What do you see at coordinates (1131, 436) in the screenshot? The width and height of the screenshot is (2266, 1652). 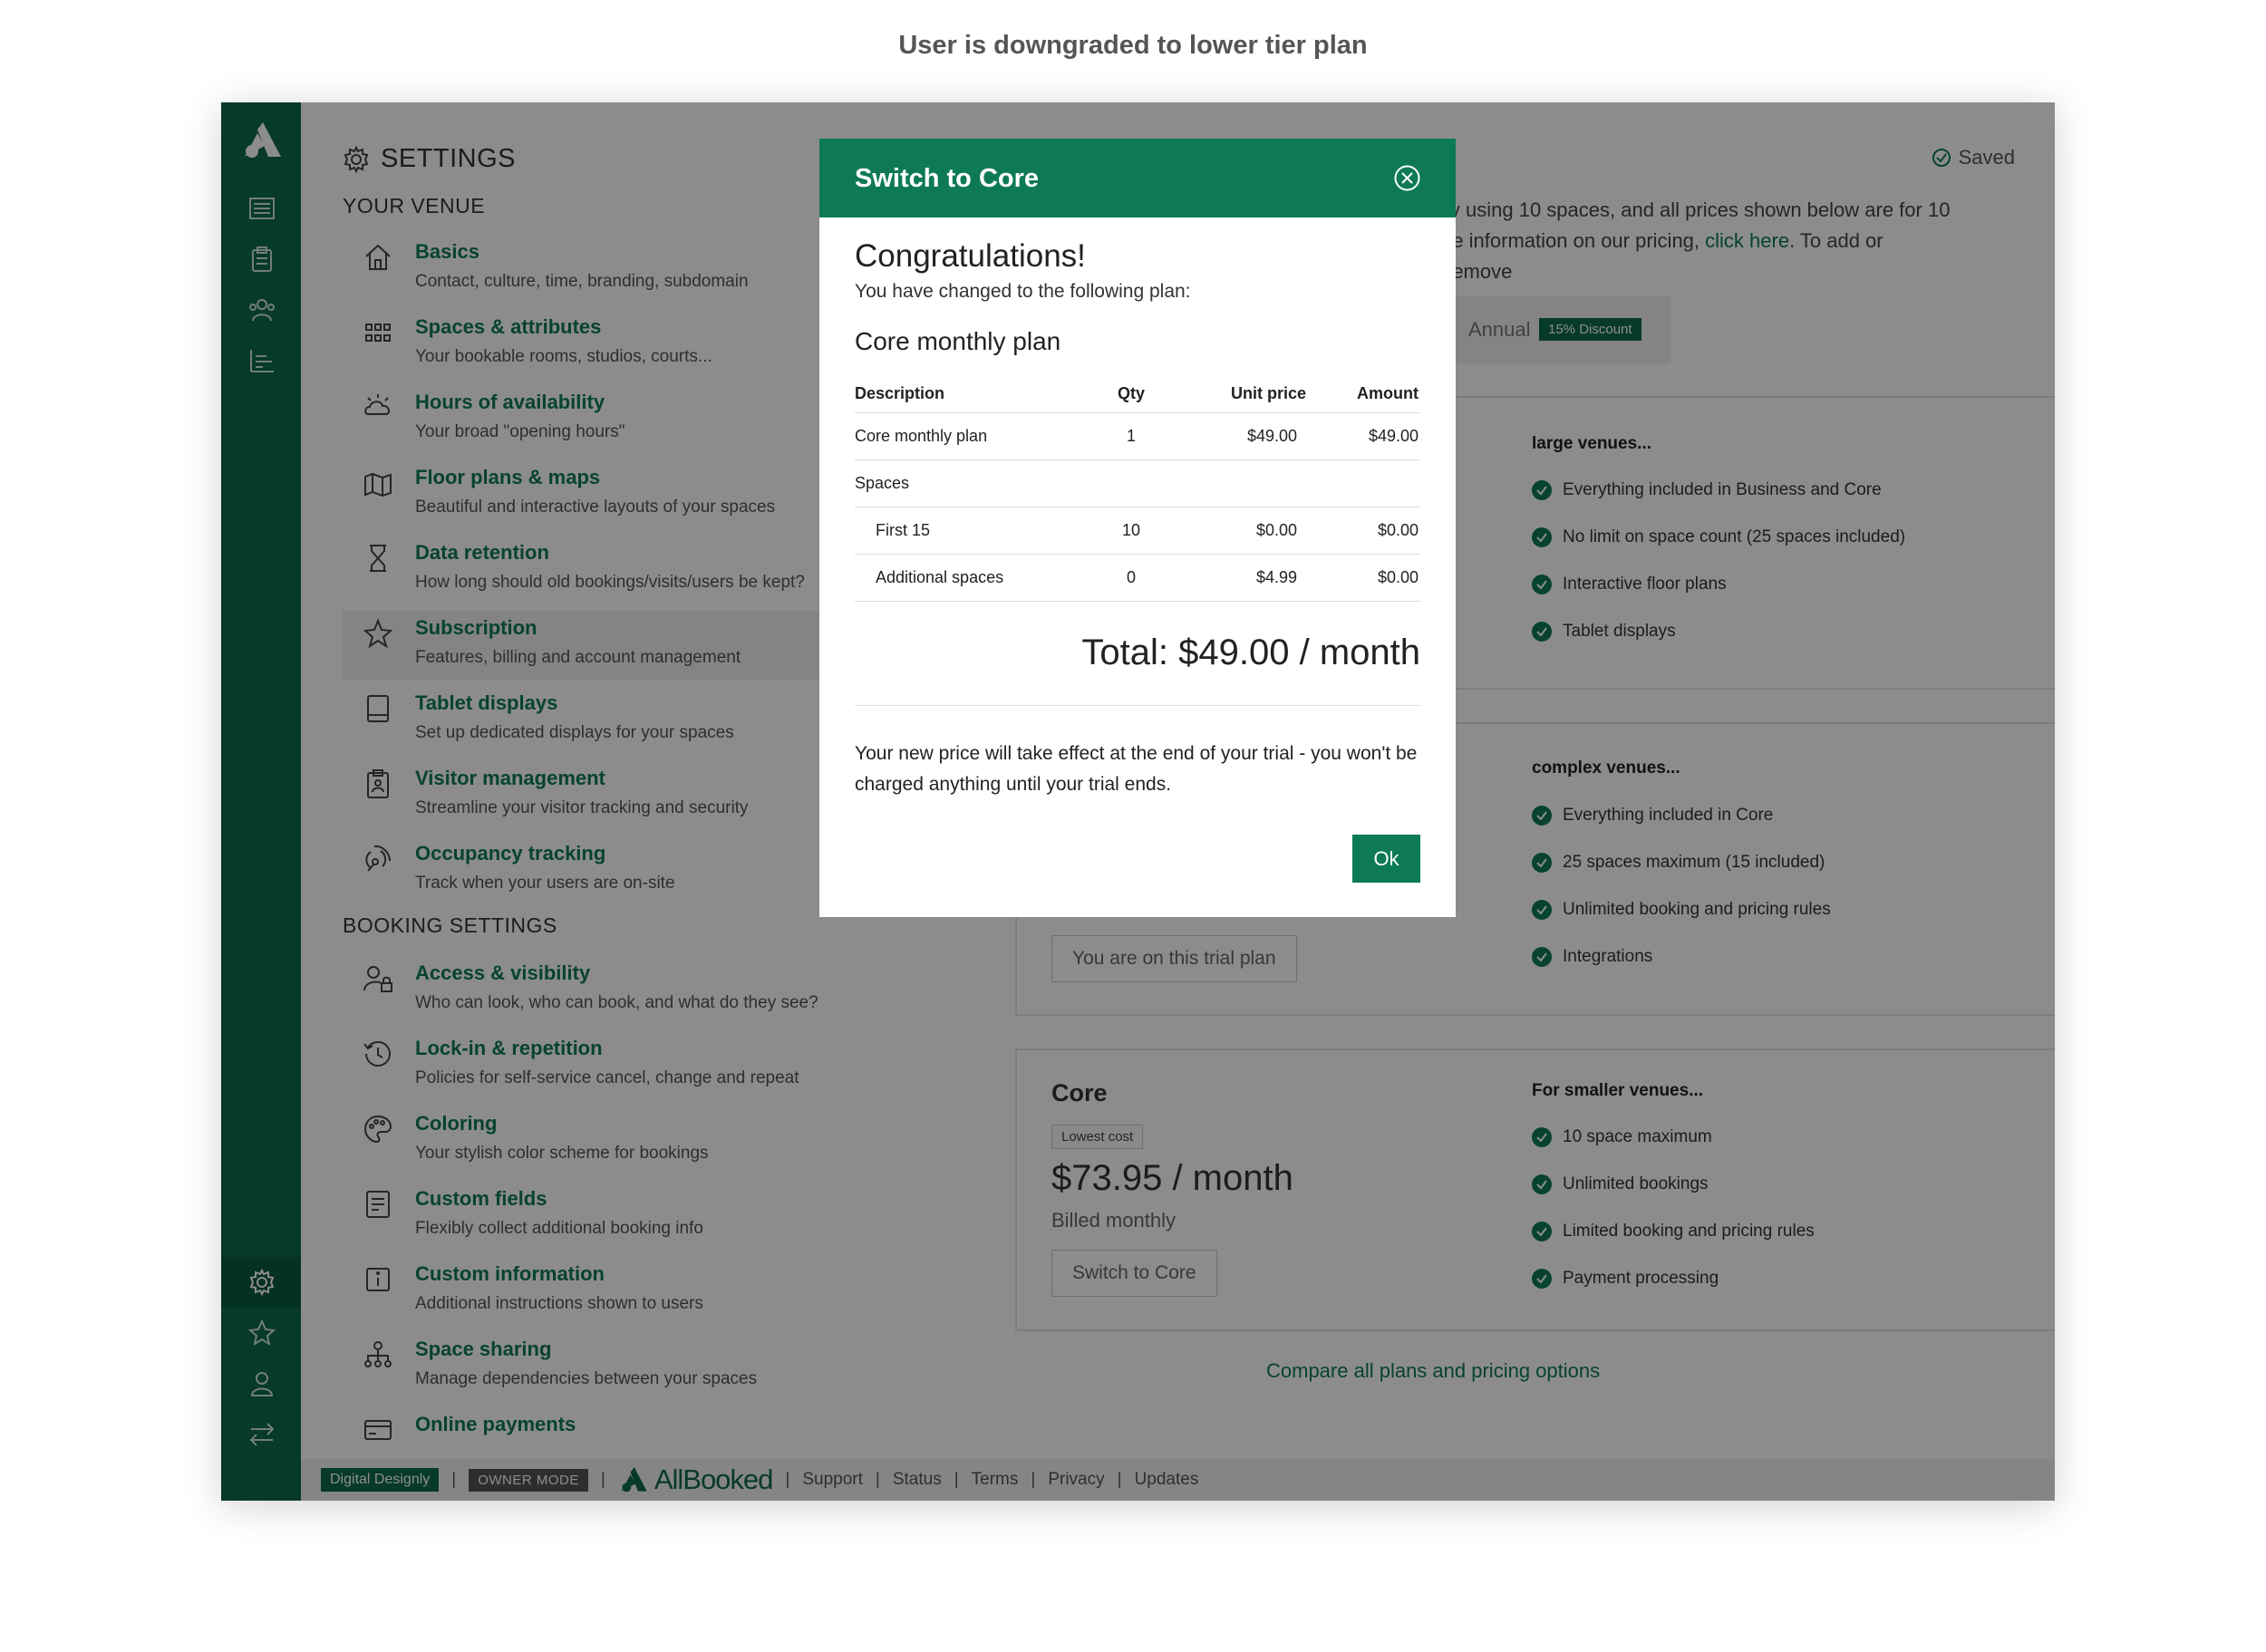 I see `row-qty: 1` at bounding box center [1131, 436].